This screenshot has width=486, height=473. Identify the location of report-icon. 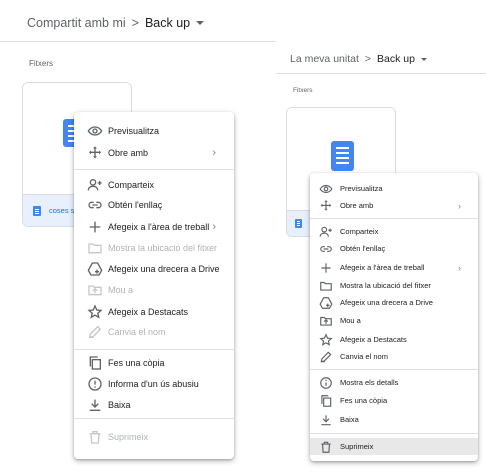
(95, 384).